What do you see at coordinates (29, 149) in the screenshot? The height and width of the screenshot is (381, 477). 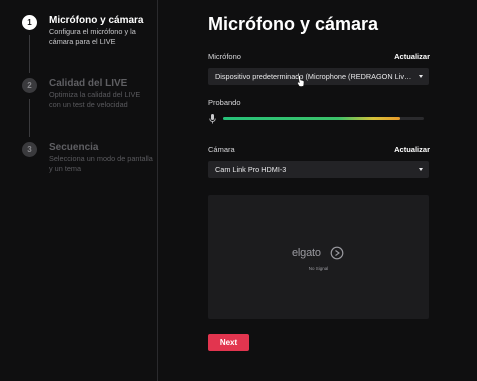 I see `step-number: 3` at bounding box center [29, 149].